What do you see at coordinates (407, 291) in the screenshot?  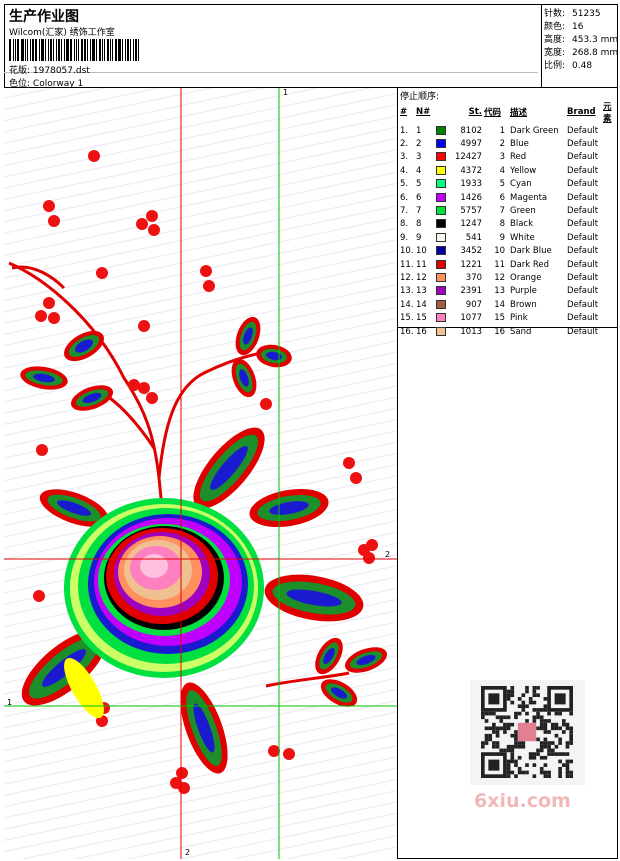 I see `cell-num: 13.` at bounding box center [407, 291].